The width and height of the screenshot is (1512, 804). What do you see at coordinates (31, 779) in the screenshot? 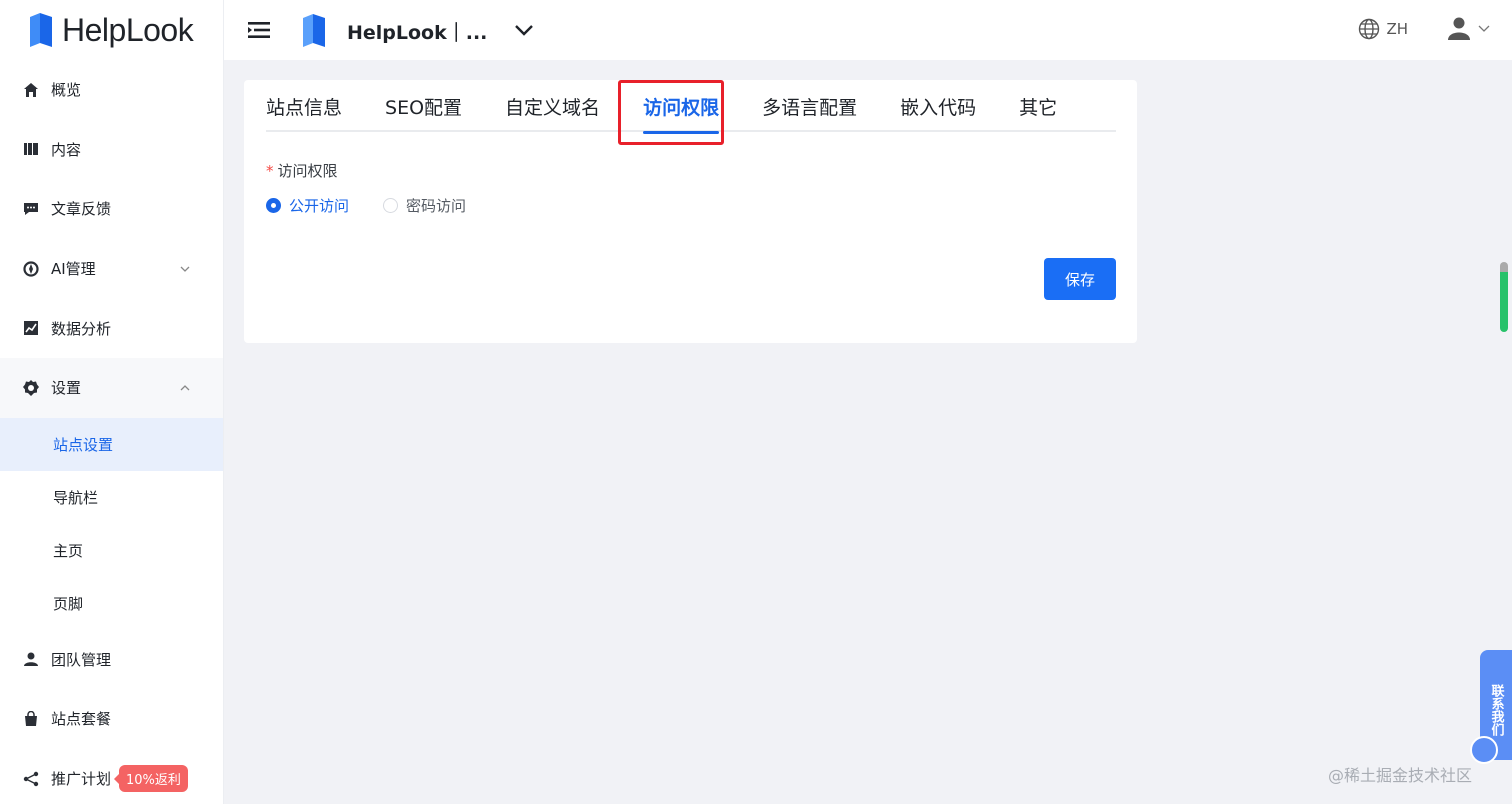
I see `share-icon` at bounding box center [31, 779].